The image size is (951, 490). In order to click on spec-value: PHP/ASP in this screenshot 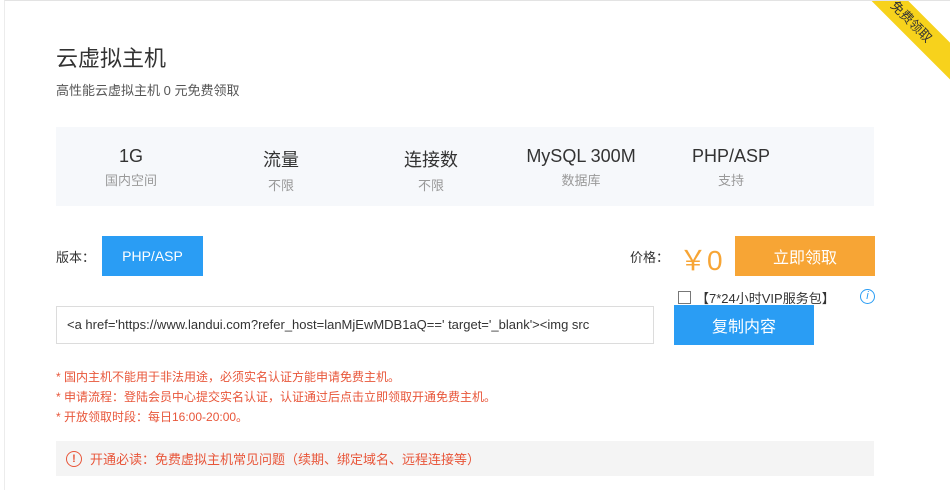, I will do `click(731, 156)`.